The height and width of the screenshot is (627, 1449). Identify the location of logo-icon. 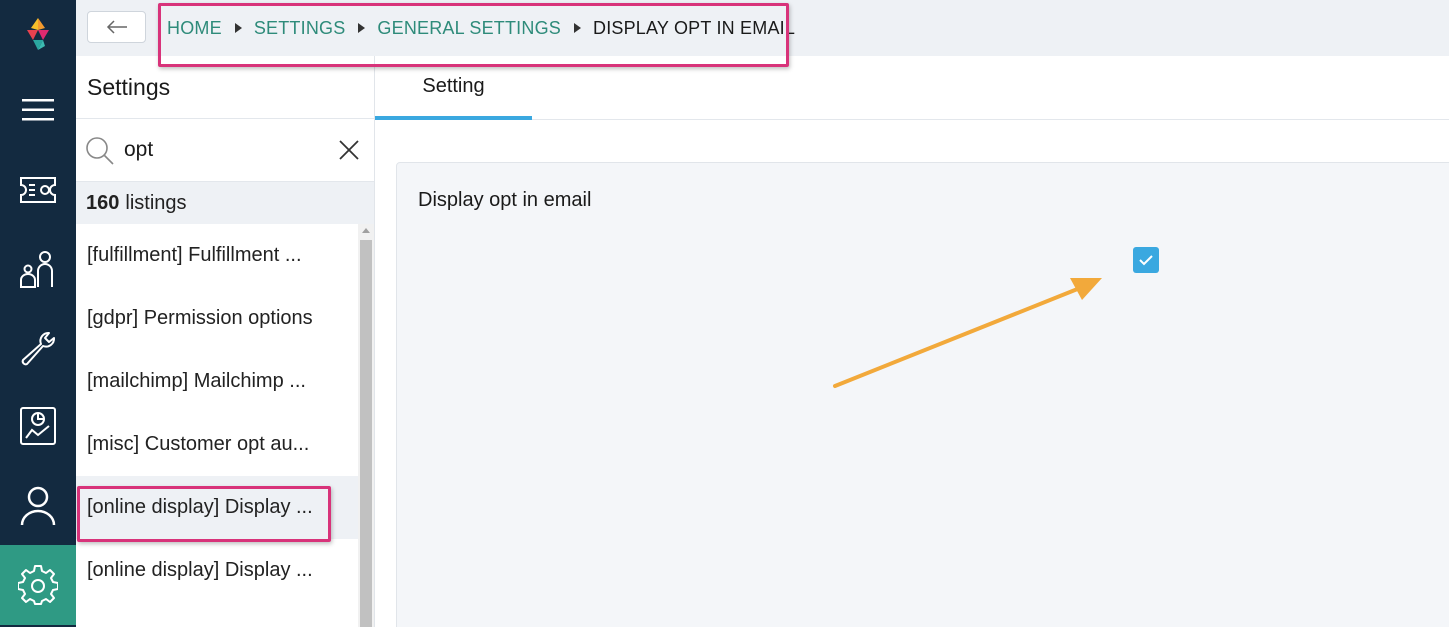
(38, 36).